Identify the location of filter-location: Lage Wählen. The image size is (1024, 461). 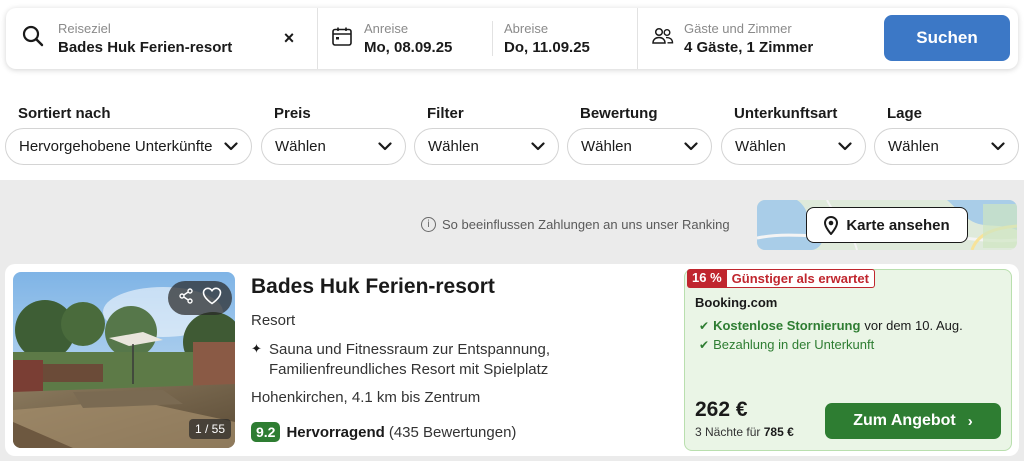
(946, 134).